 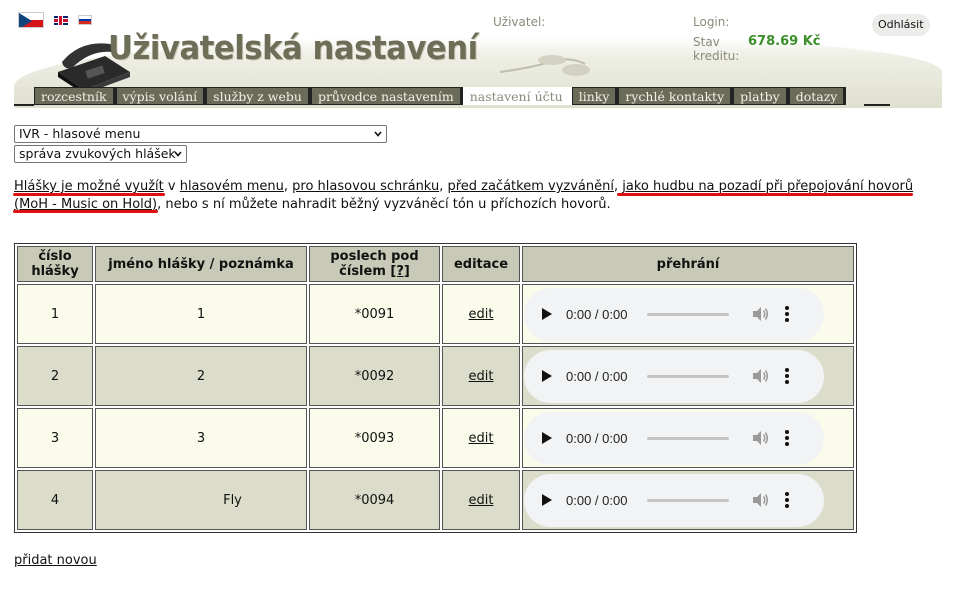 I want to click on listen-code: *0092, so click(x=374, y=376).